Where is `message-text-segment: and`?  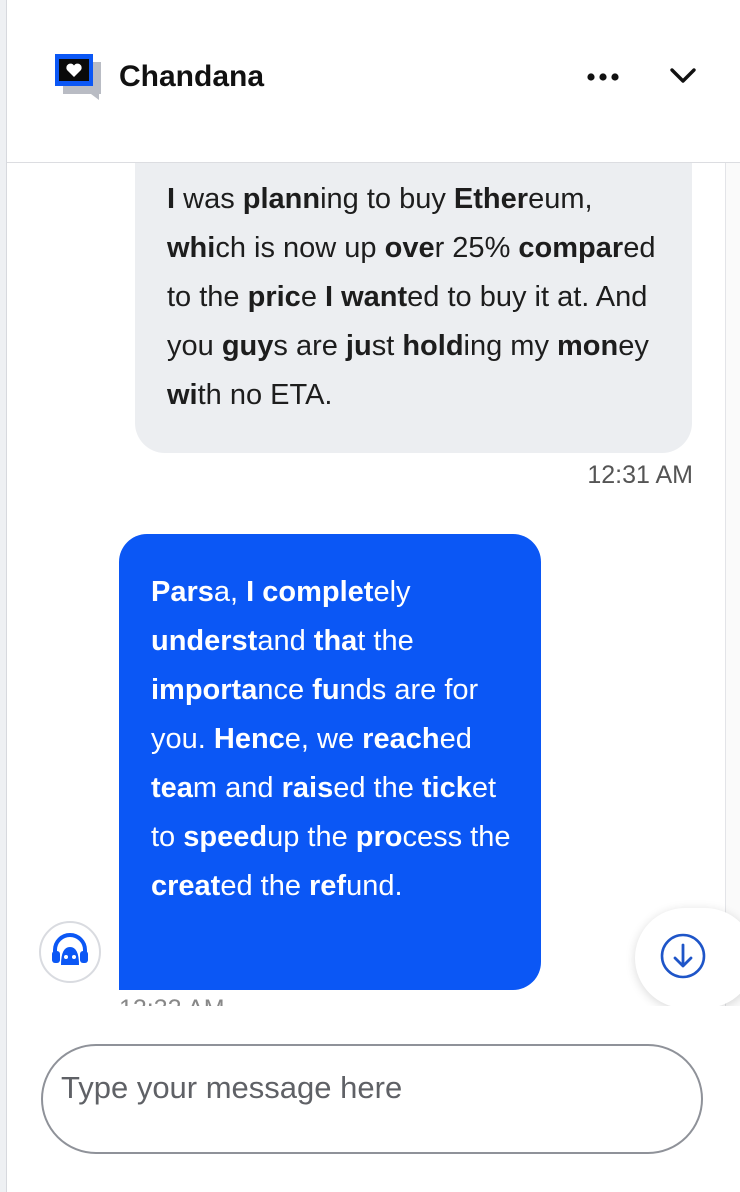 message-text-segment: and is located at coordinates (285, 641).